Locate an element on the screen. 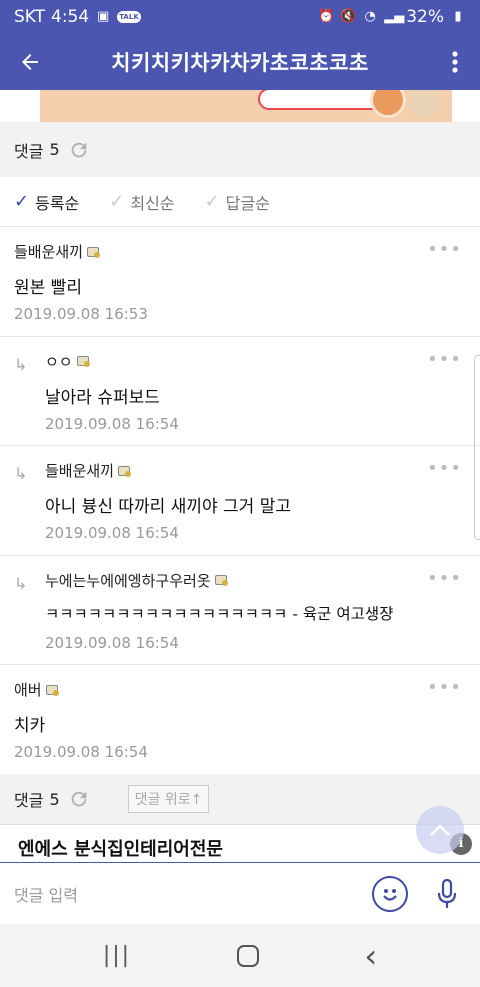 This screenshot has width=480, height=987. author-name: 누에는누에에엥하구우러옷 is located at coordinates (128, 580).